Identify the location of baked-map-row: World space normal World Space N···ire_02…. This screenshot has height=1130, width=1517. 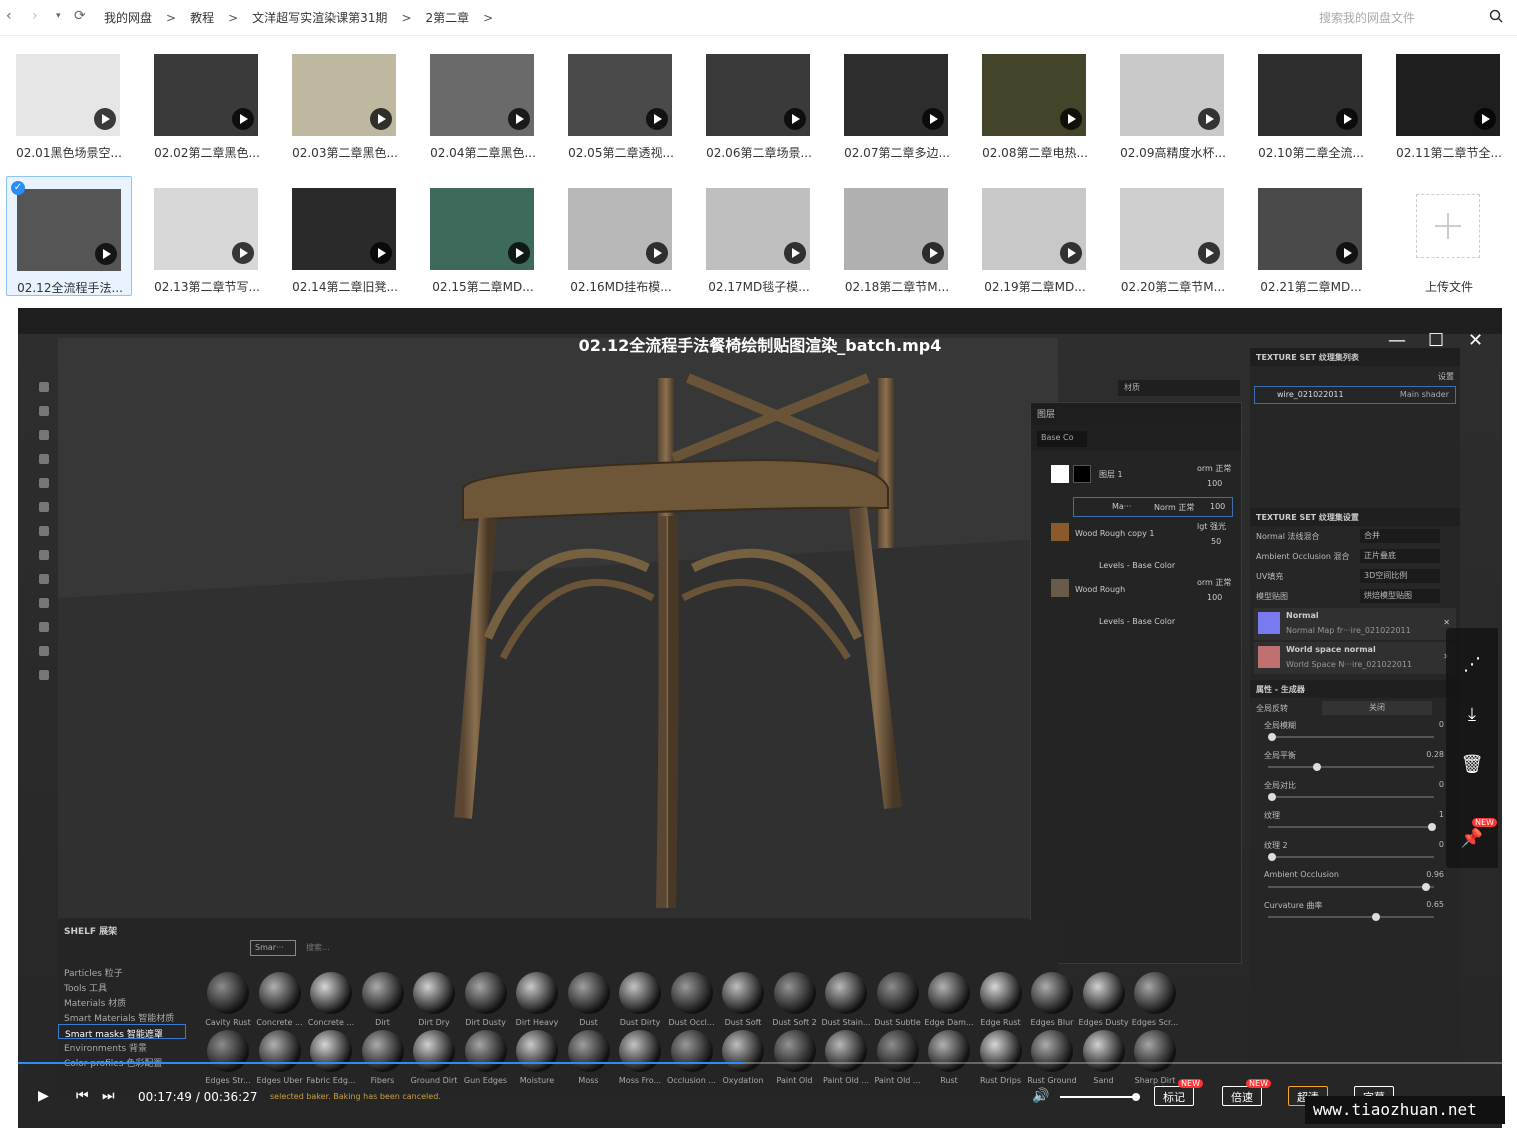
(1355, 658).